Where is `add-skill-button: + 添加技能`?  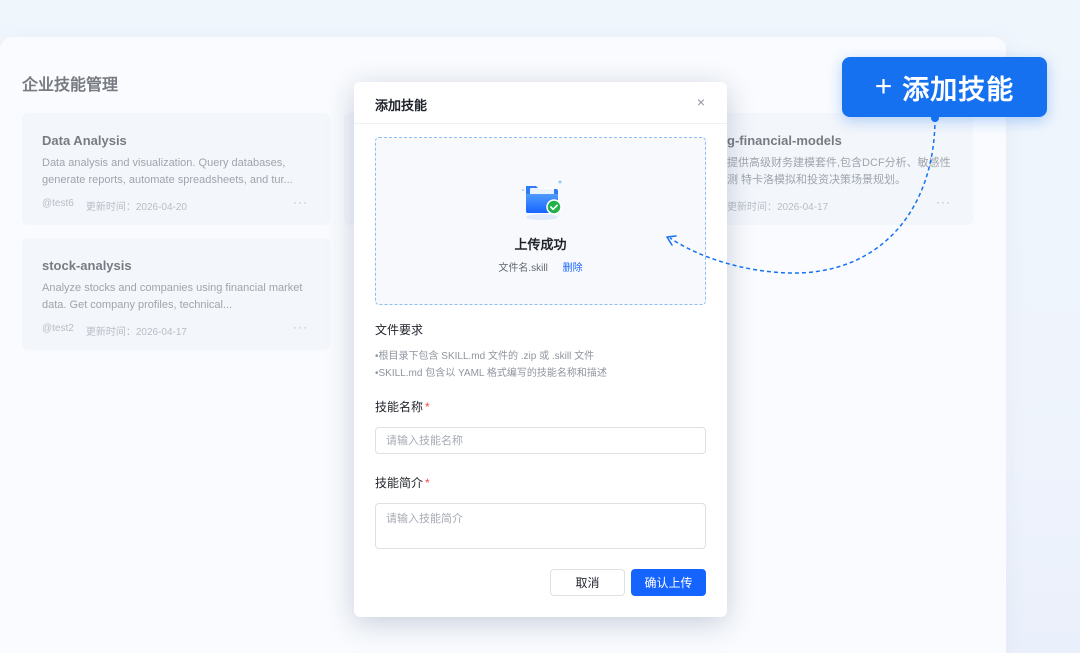
add-skill-button: + 添加技能 is located at coordinates (944, 87).